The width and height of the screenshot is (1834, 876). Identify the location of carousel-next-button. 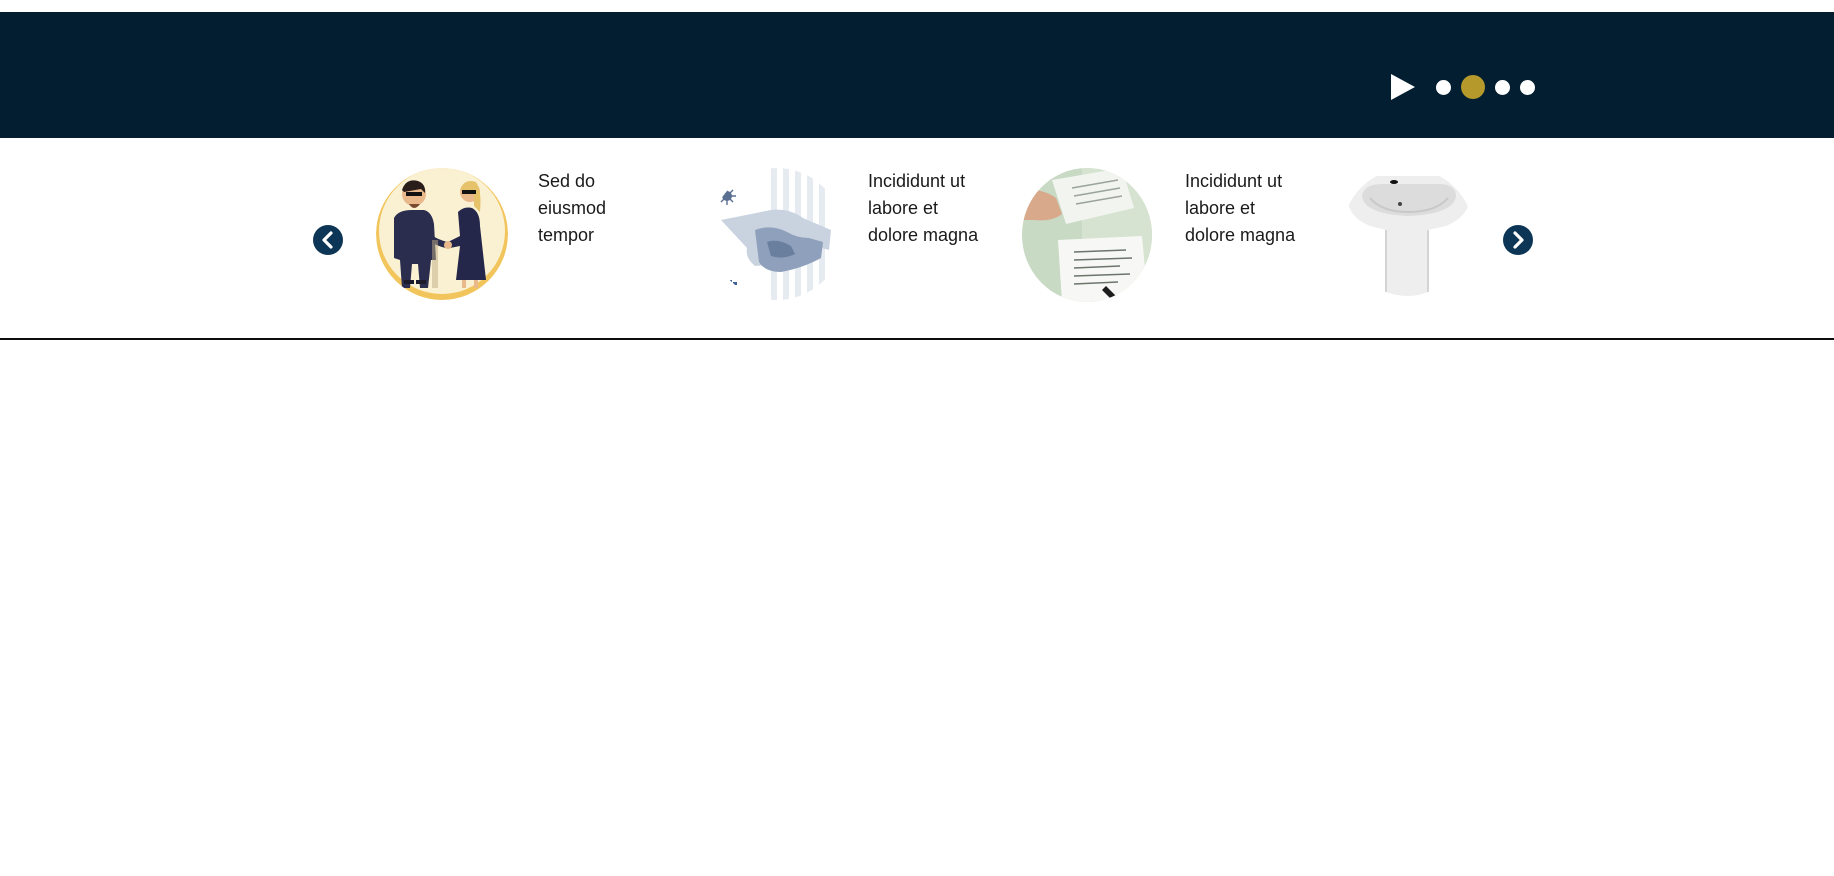
(1518, 240).